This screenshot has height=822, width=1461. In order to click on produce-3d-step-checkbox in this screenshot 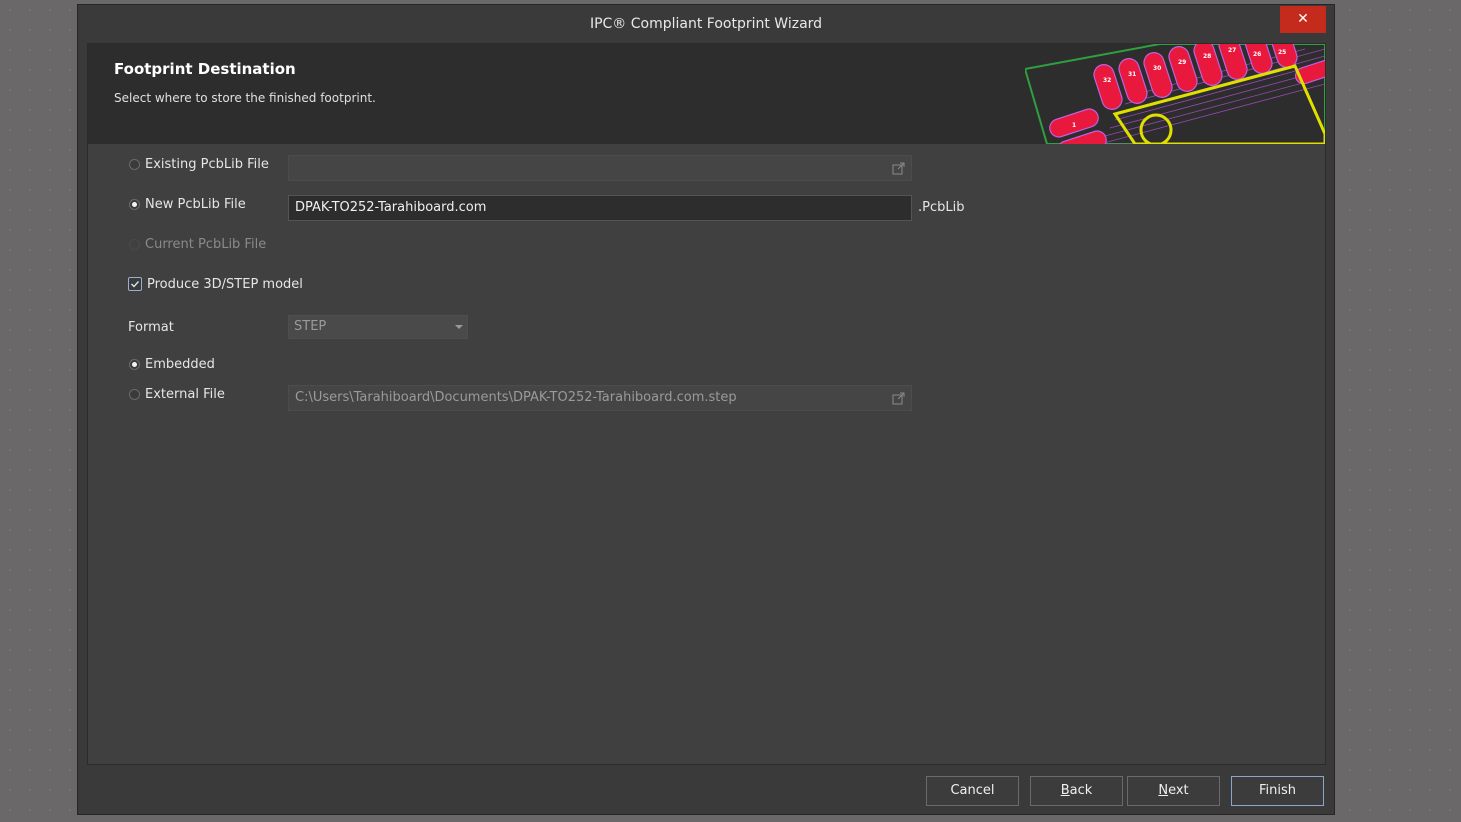, I will do `click(135, 284)`.